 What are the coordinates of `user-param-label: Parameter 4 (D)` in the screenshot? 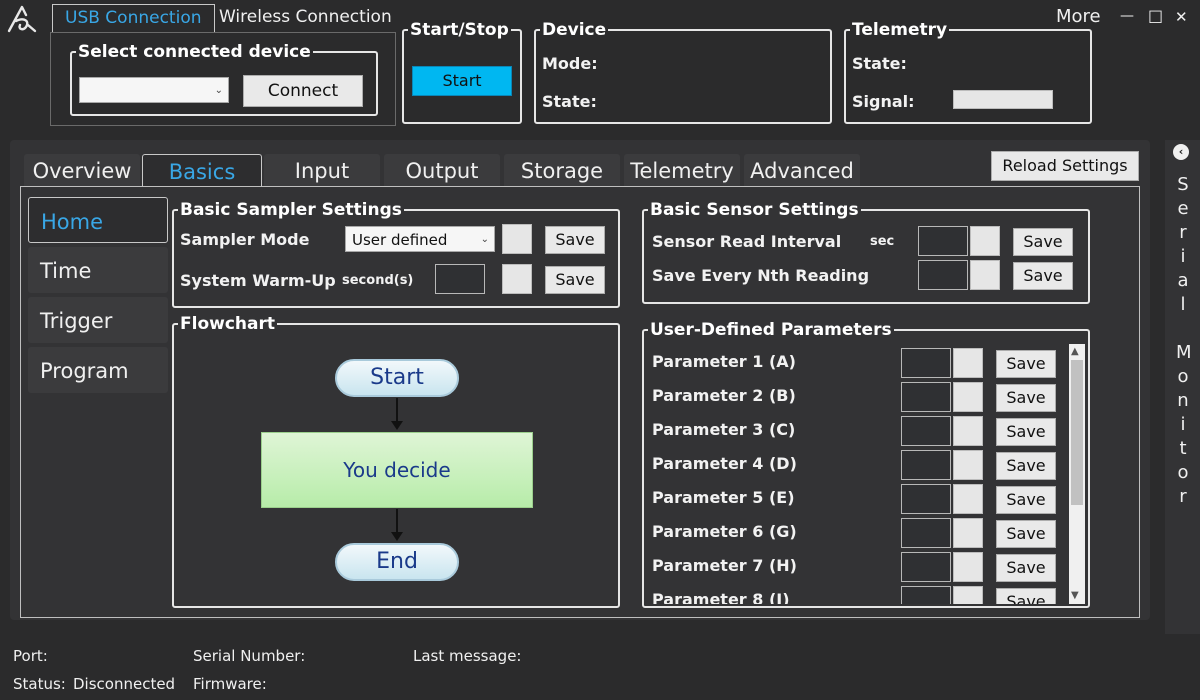 It's located at (724, 463).